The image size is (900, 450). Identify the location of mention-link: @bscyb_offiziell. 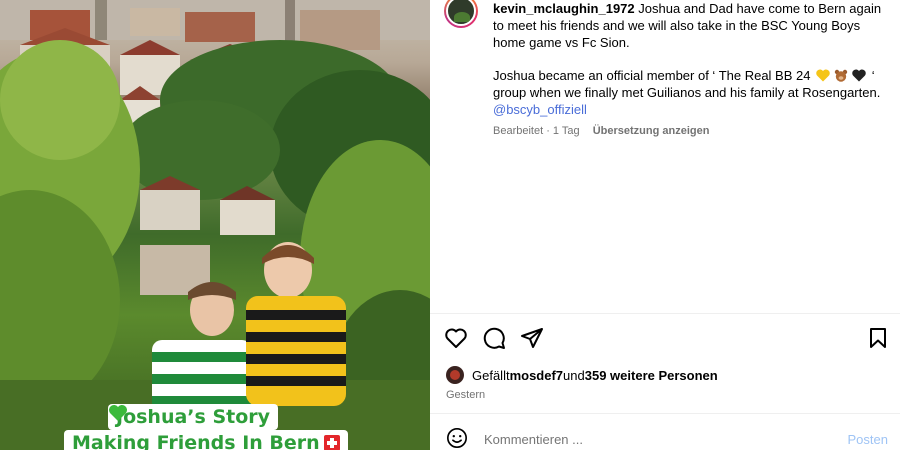
(540, 109).